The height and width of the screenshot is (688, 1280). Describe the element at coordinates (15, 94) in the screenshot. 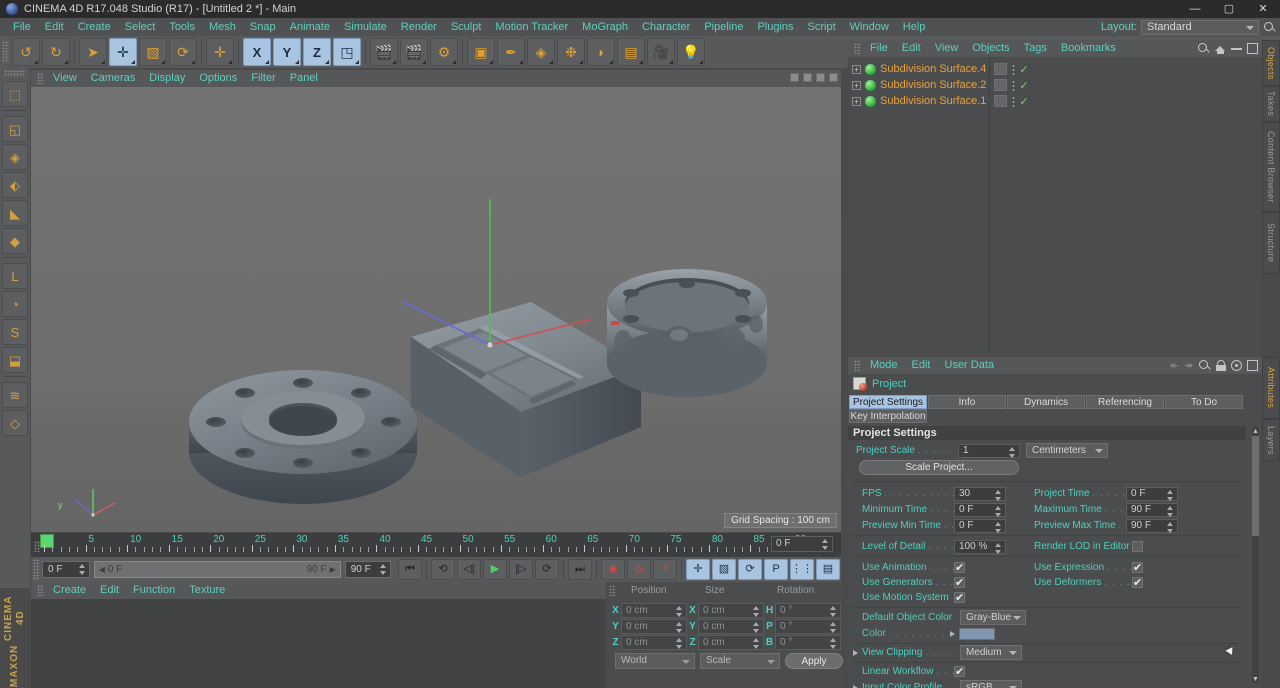

I see `make-editable-icon: ⬚` at that location.